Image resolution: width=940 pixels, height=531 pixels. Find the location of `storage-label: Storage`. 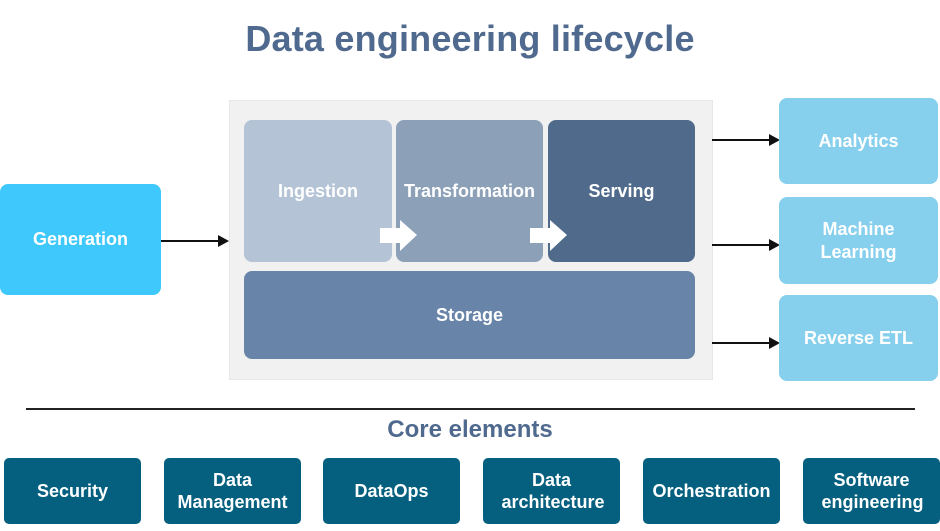

storage-label: Storage is located at coordinates (469, 314).